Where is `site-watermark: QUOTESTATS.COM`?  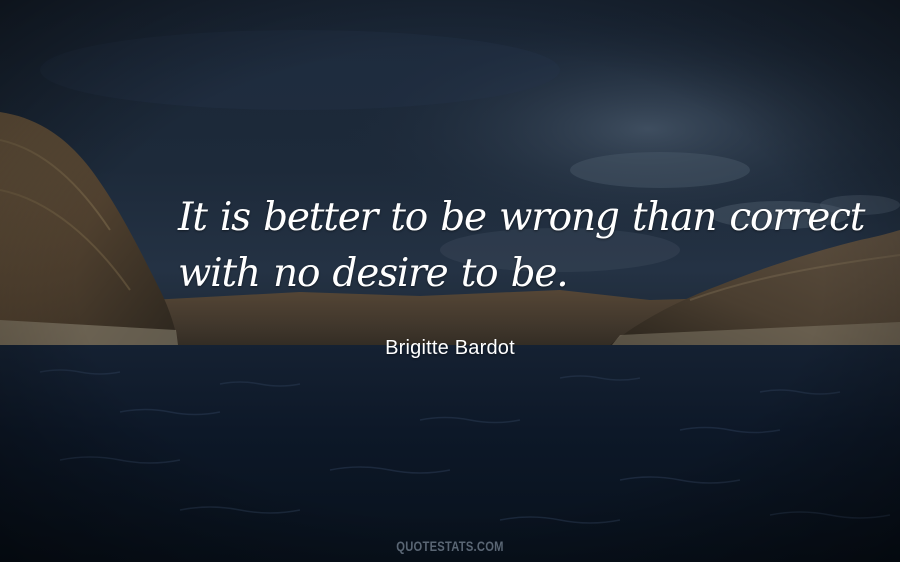
site-watermark: QUOTESTATS.COM is located at coordinates (450, 546).